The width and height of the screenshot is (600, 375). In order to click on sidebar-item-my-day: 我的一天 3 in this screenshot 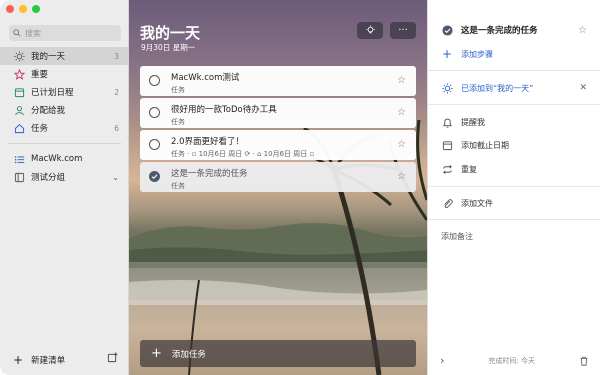, I will do `click(64, 56)`.